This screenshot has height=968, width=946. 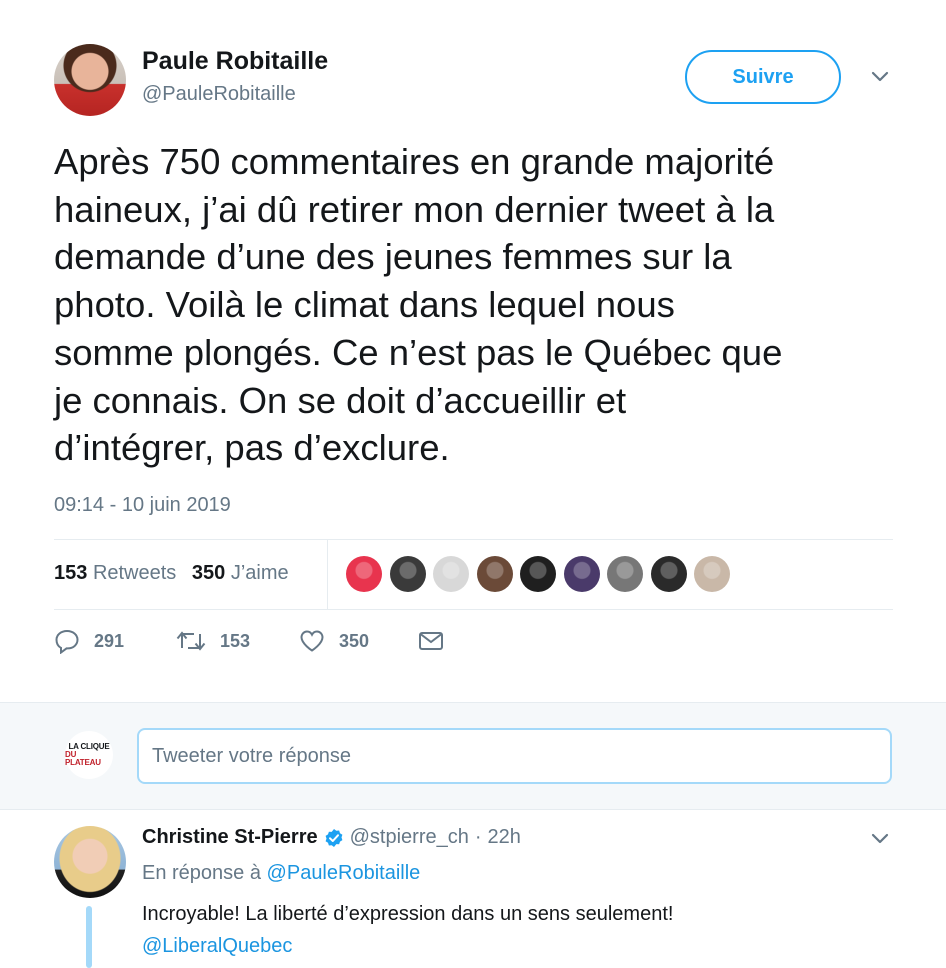 I want to click on like-count: 350, so click(x=354, y=640).